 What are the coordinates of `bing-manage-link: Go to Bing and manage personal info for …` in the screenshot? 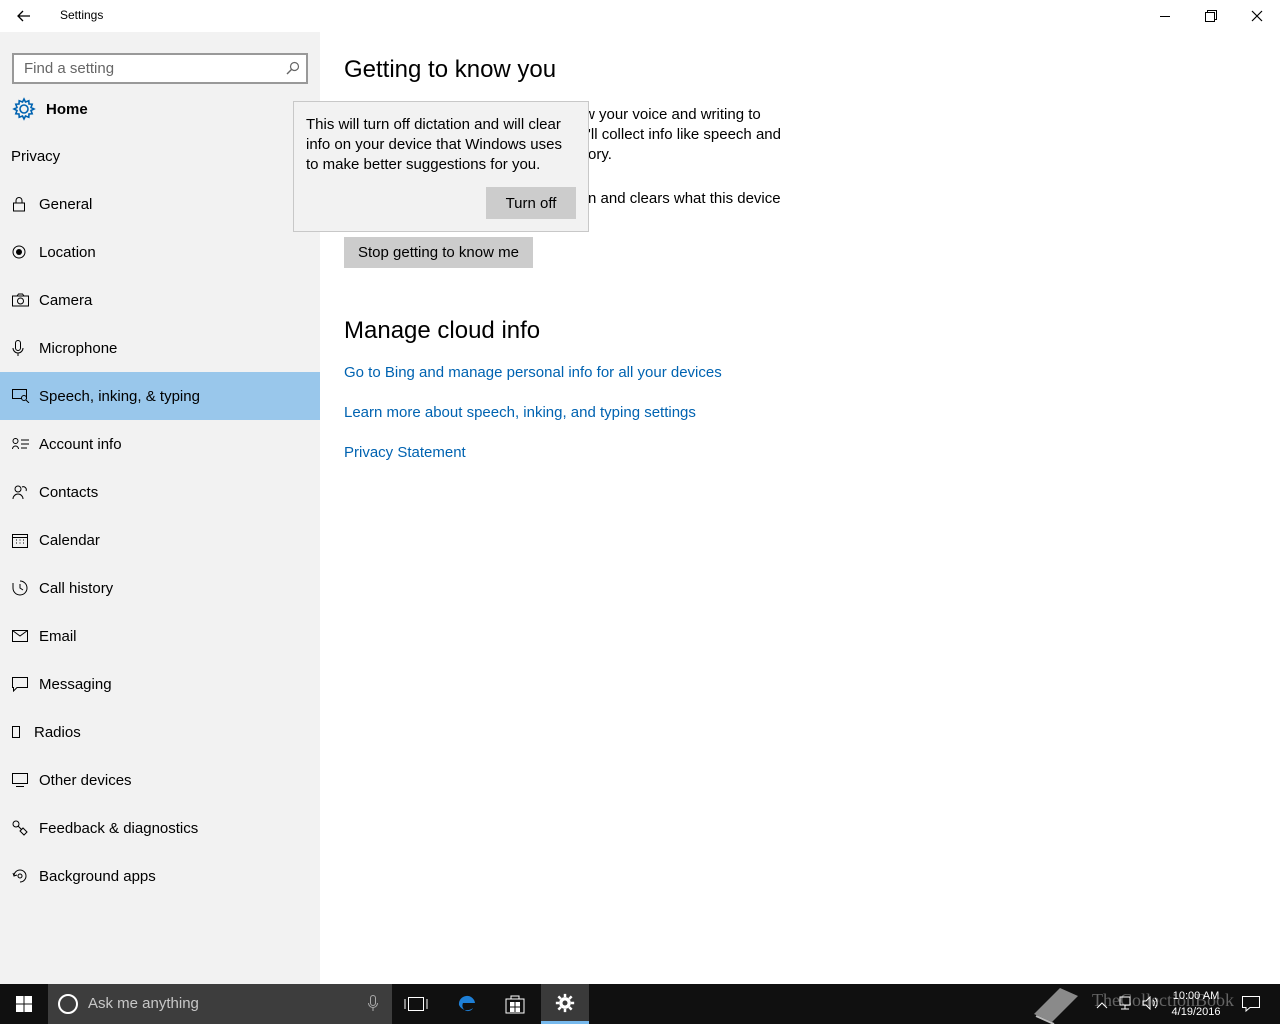 It's located at (533, 372).